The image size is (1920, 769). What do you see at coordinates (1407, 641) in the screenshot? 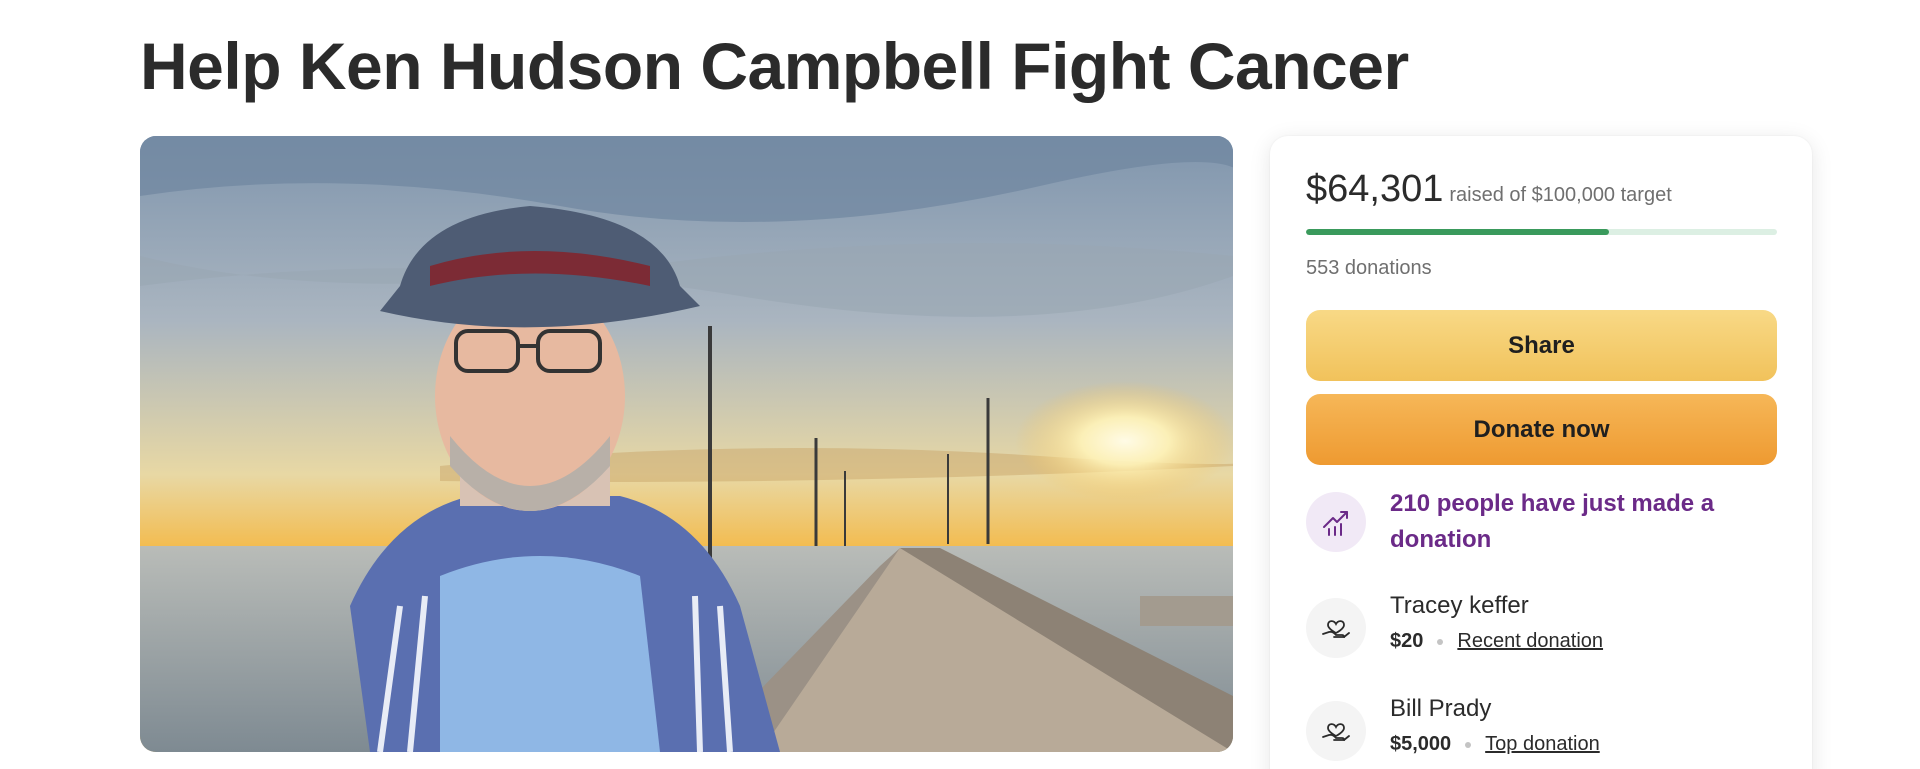
I see `donor-amount: $20` at bounding box center [1407, 641].